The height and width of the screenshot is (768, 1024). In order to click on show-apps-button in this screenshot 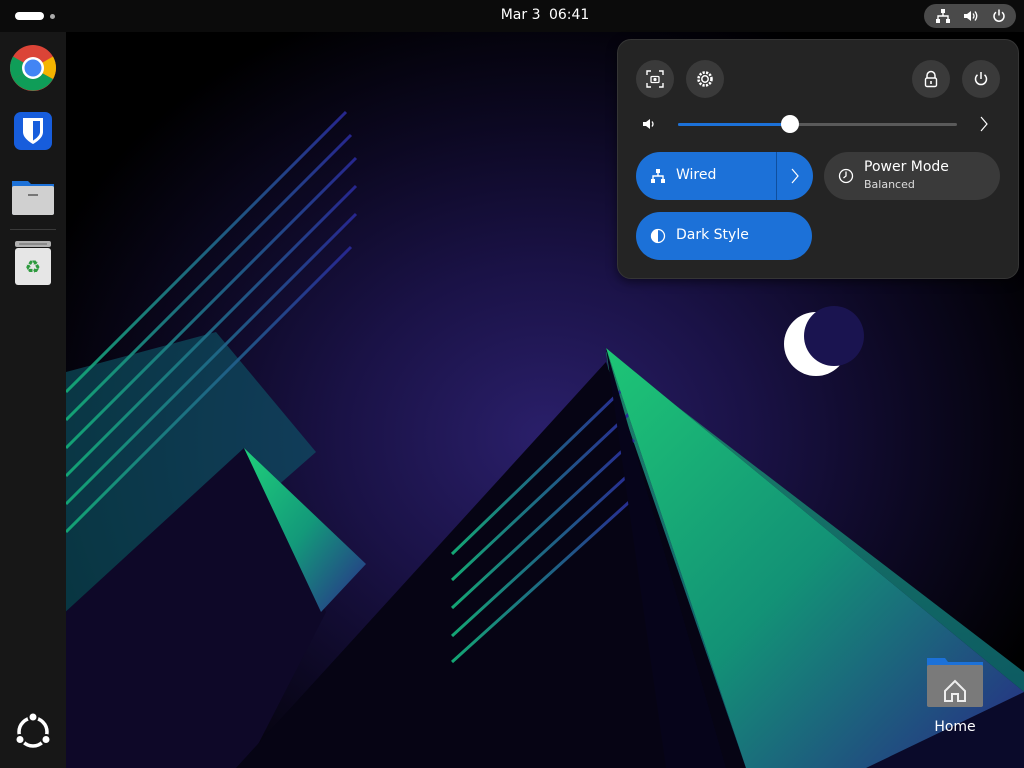, I will do `click(33, 732)`.